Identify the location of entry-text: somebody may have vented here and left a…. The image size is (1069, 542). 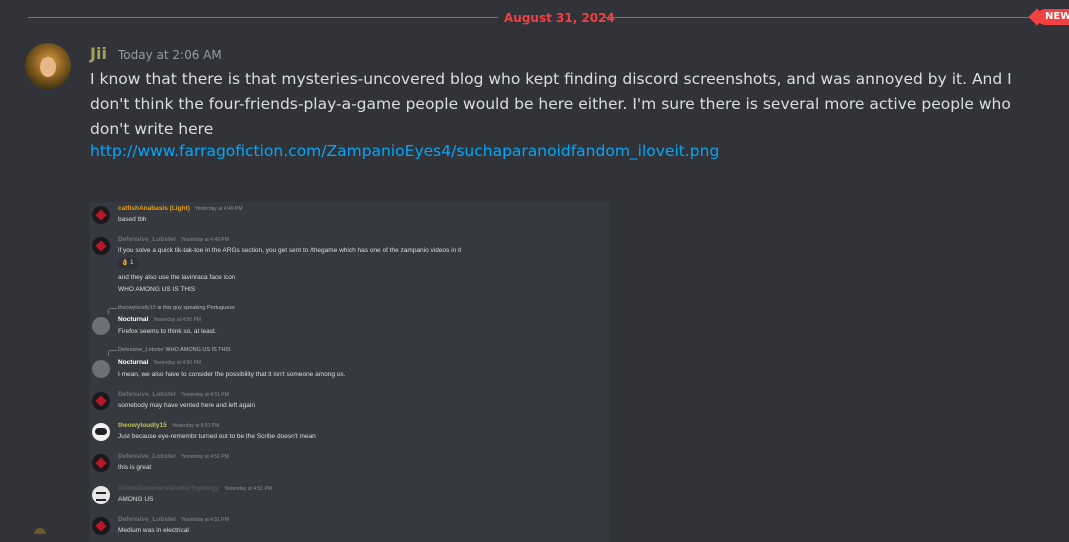
(186, 405).